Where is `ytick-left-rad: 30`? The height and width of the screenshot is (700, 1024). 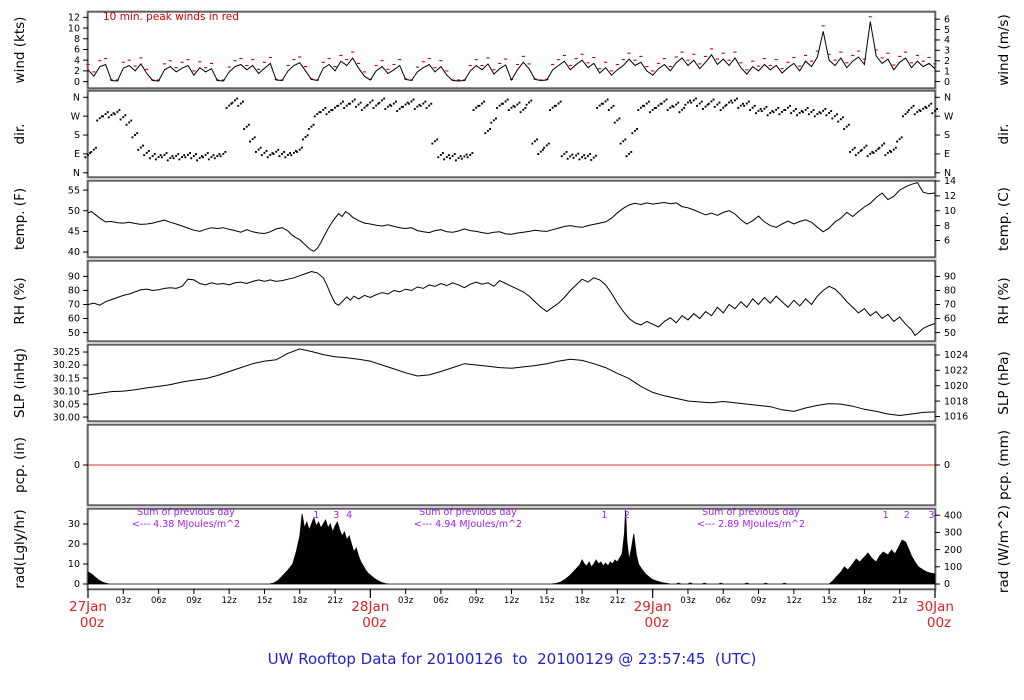 ytick-left-rad: 30 is located at coordinates (74, 524).